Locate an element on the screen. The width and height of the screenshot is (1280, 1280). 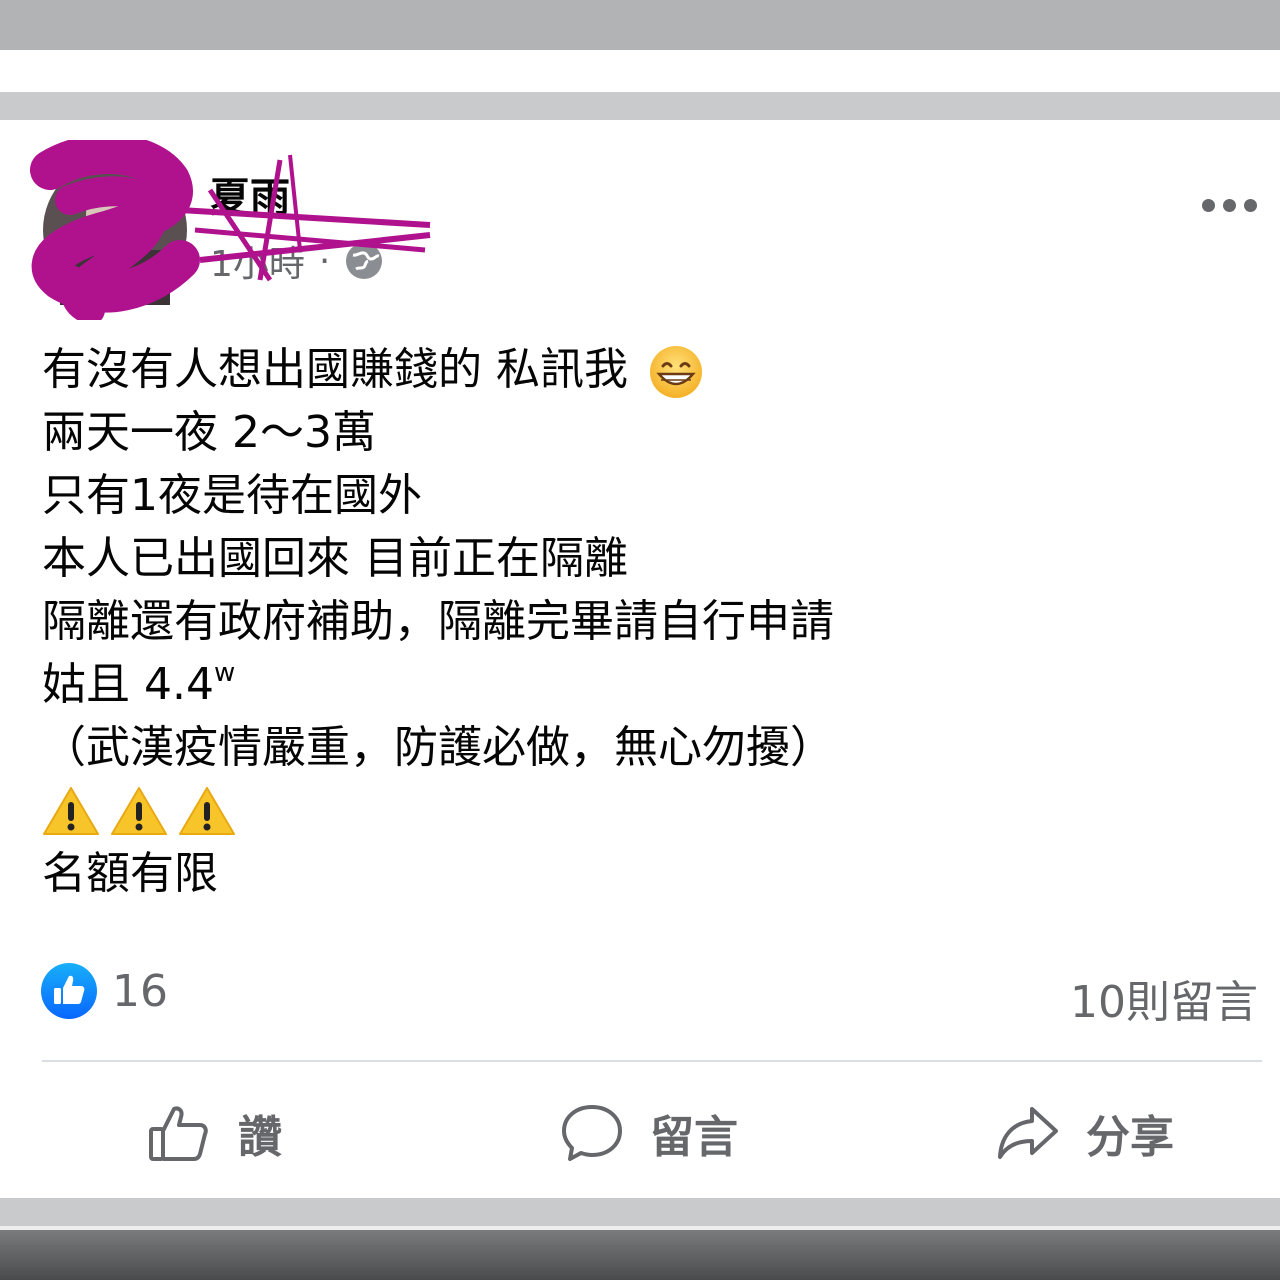
like-count: 16 is located at coordinates (140, 991).